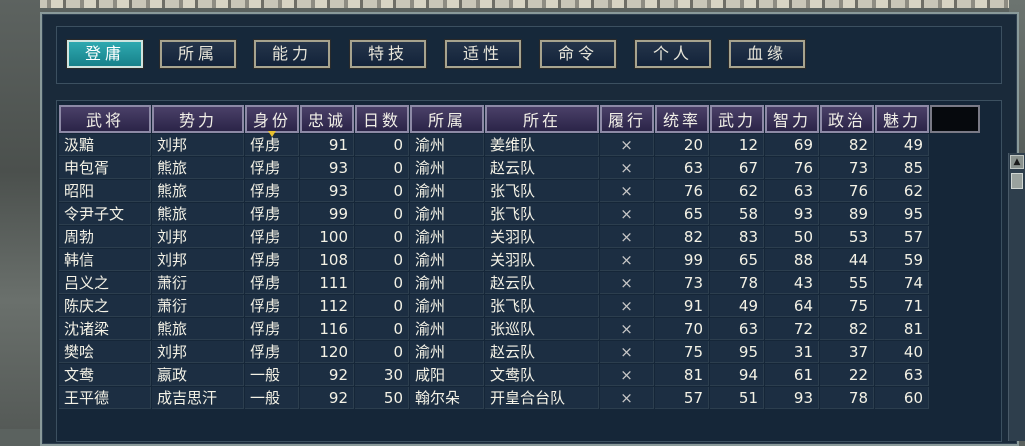  What do you see at coordinates (198, 119) in the screenshot?
I see `column-header-1: 势力` at bounding box center [198, 119].